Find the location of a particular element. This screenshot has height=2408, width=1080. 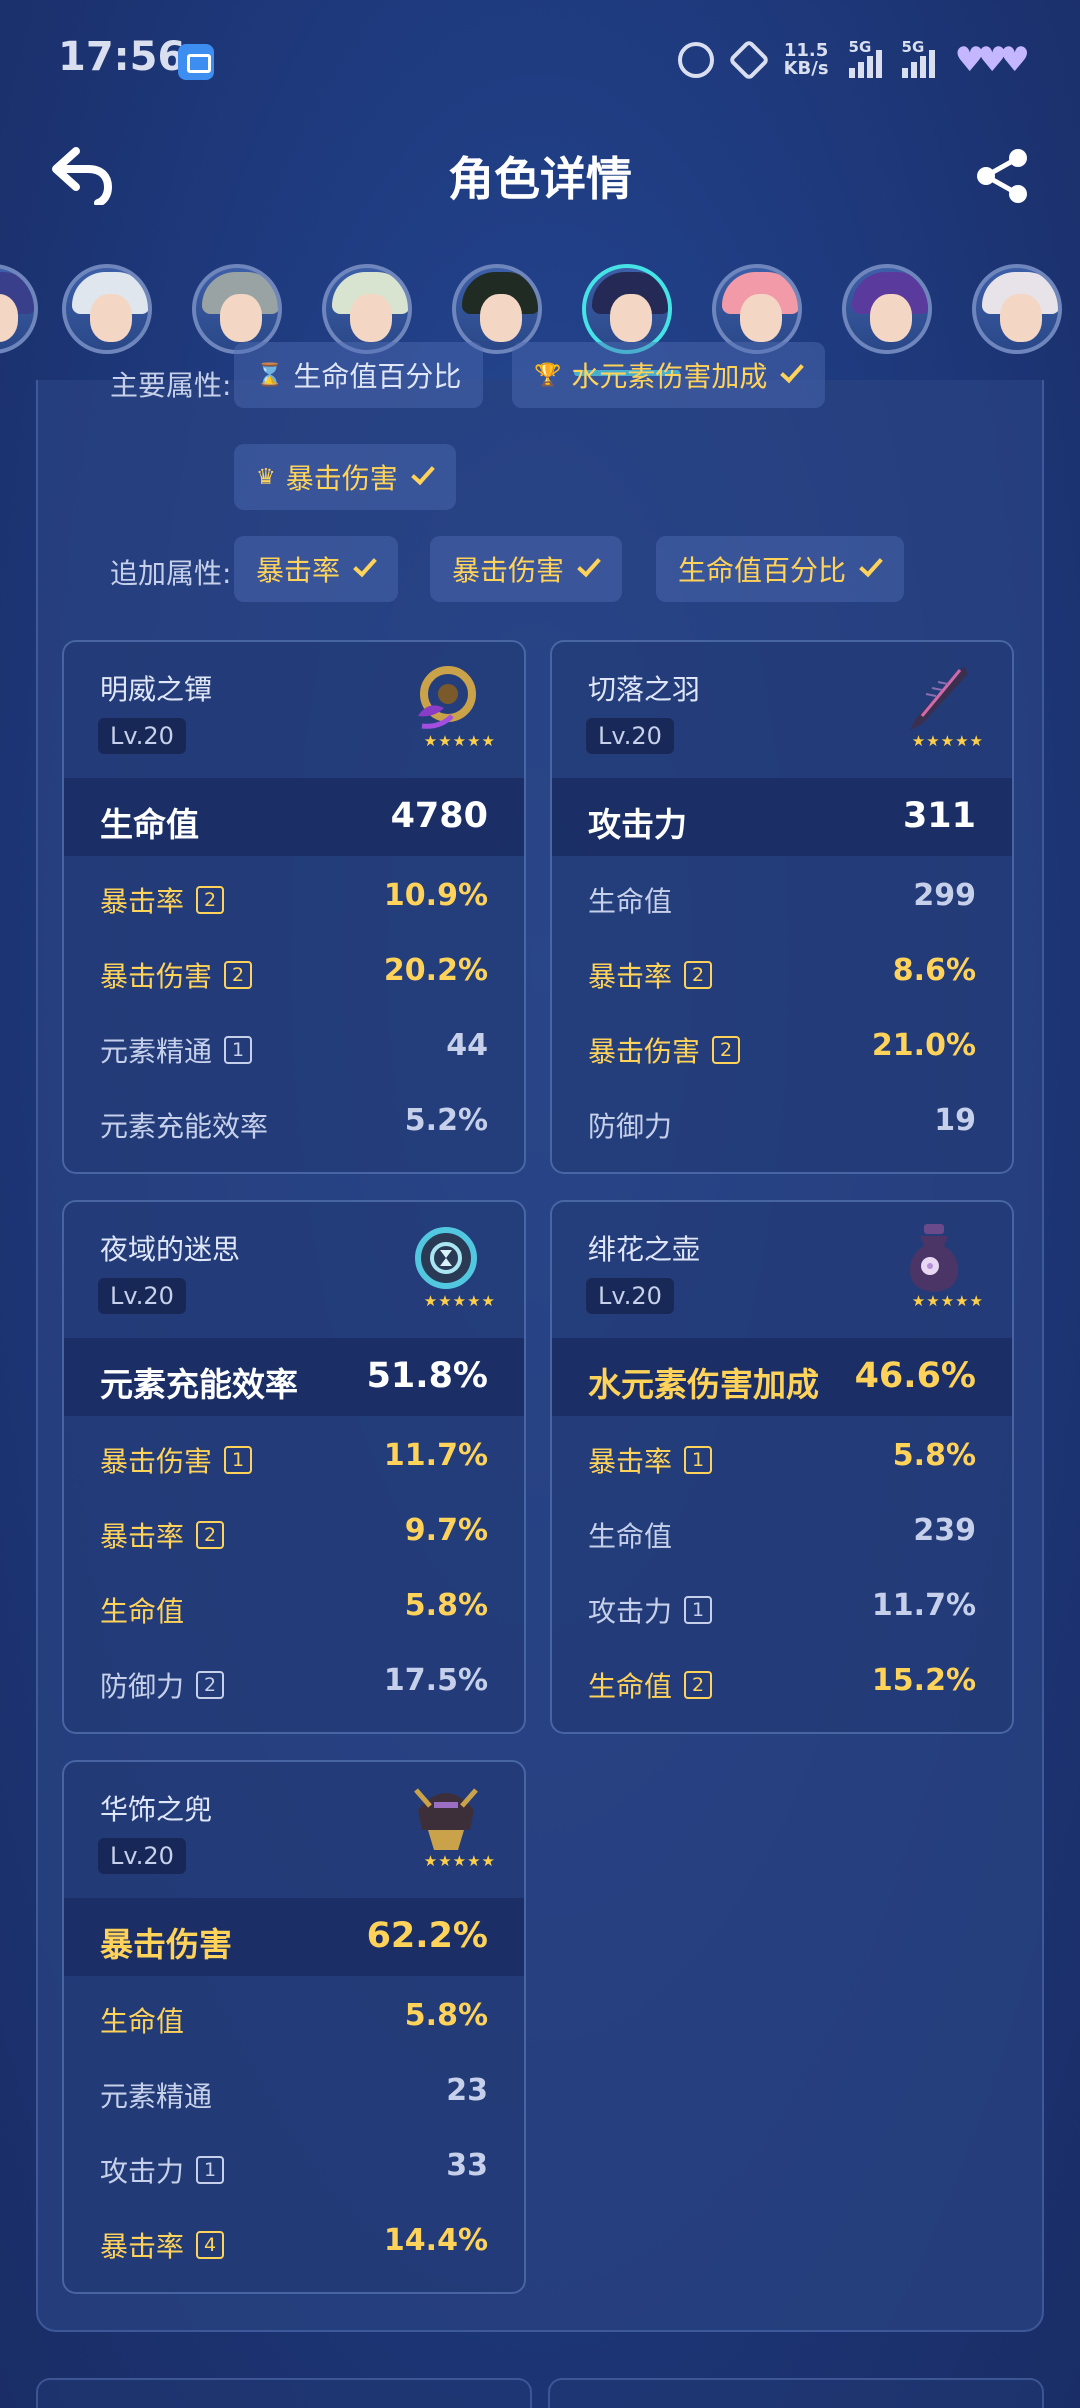

sub-stat-label-wrap: 元素充能效率 is located at coordinates (184, 1125).